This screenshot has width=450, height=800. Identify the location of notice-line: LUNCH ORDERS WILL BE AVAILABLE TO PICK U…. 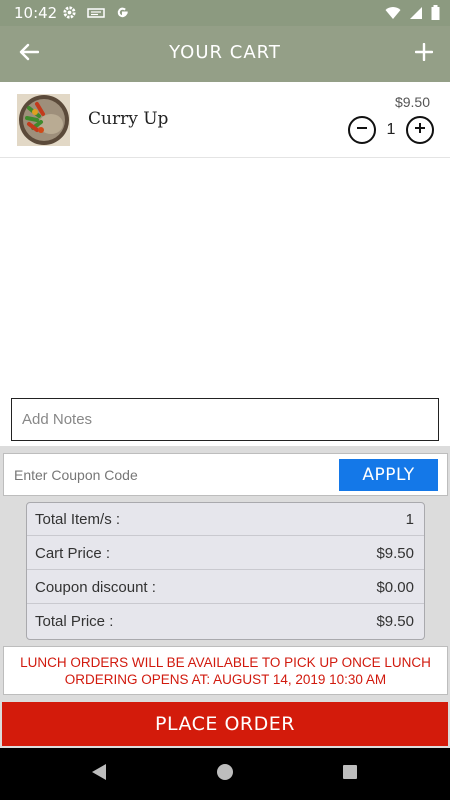
(225, 662).